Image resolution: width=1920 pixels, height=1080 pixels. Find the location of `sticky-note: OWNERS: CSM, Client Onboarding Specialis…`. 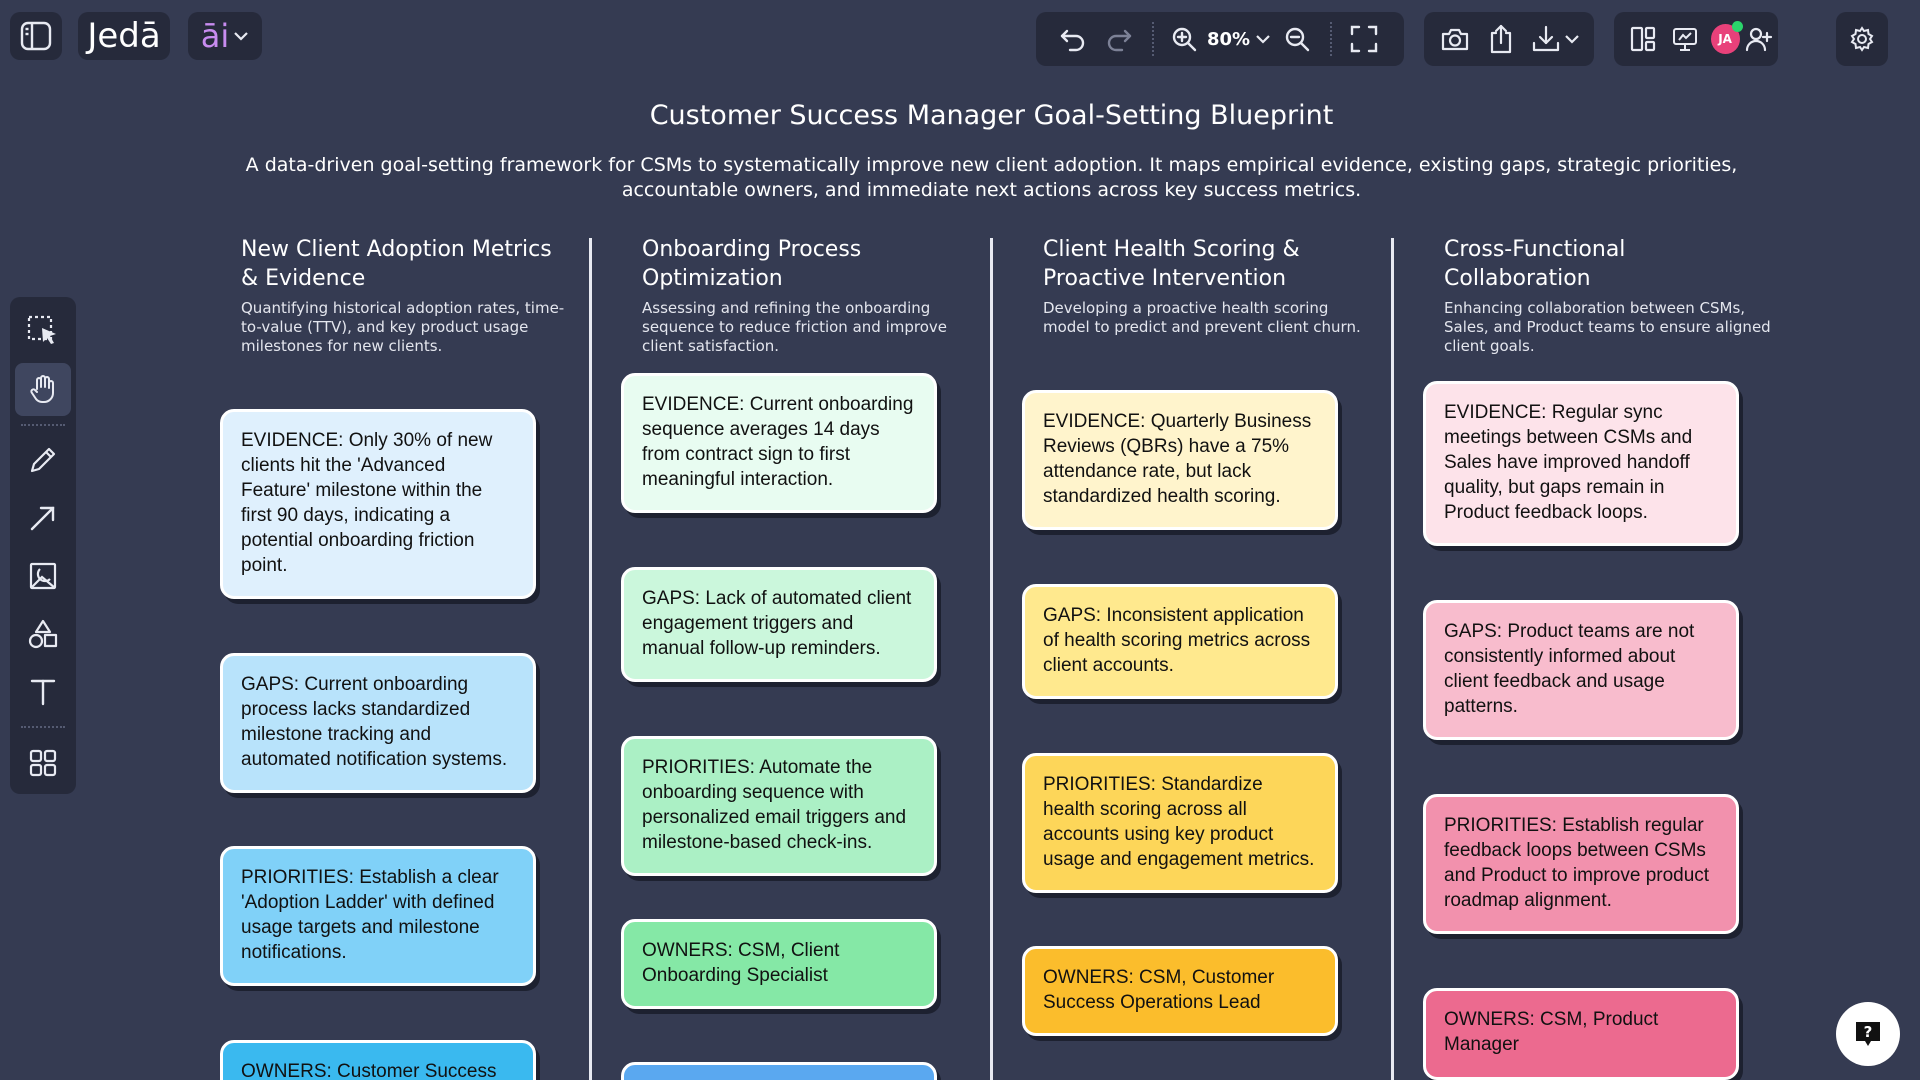

sticky-note: OWNERS: CSM, Client Onboarding Specialis… is located at coordinates (779, 964).